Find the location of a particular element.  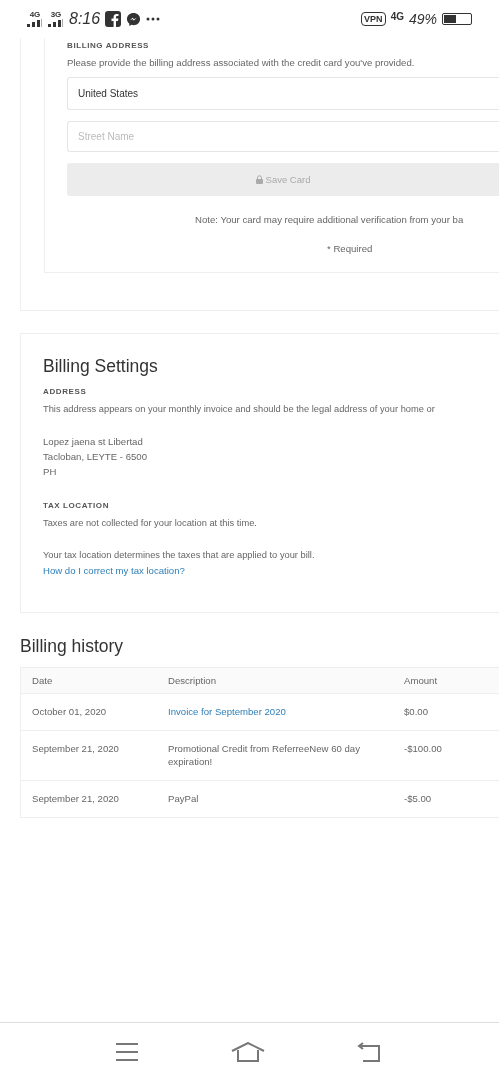

vpn-badge: VPN is located at coordinates (373, 19).